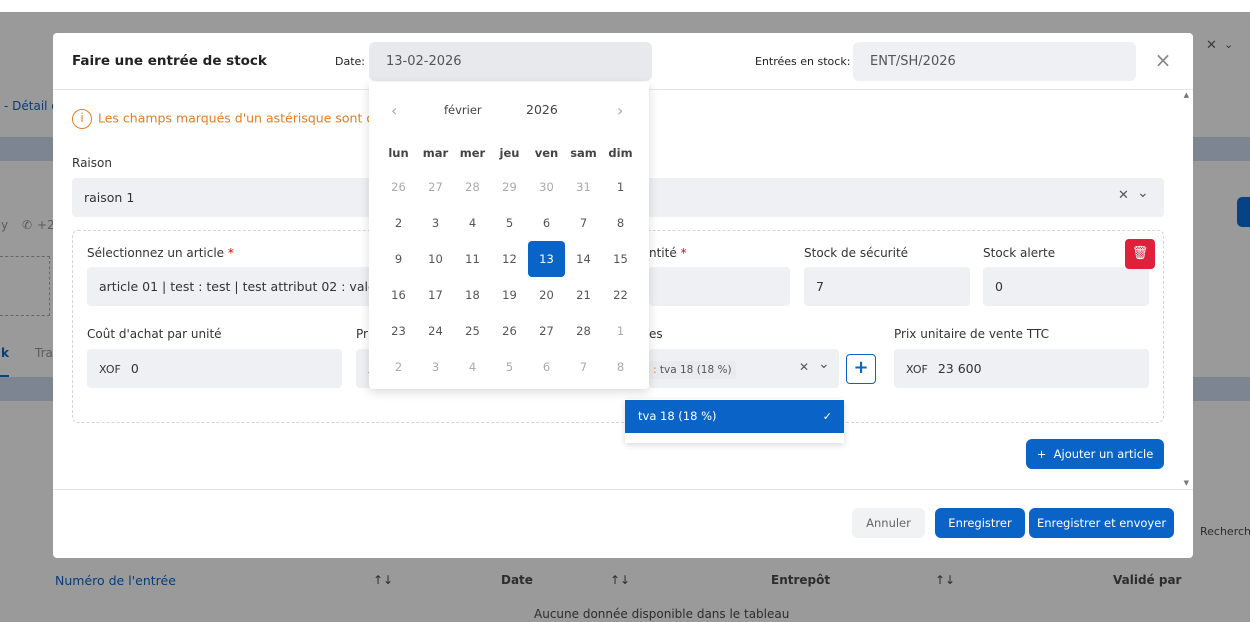 This screenshot has width=1250, height=622. What do you see at coordinates (1186, 95) in the screenshot?
I see `scroll-up-arrow: ▲` at bounding box center [1186, 95].